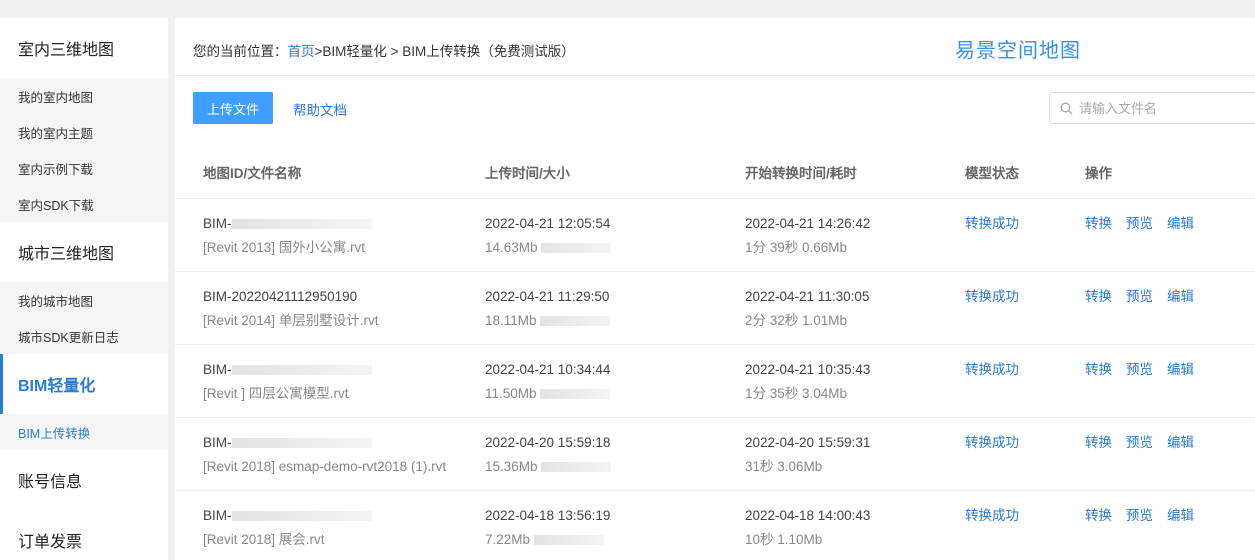 The width and height of the screenshot is (1255, 560). I want to click on file-name: [Revit ] 四层公寓模型.rvt, so click(276, 393).